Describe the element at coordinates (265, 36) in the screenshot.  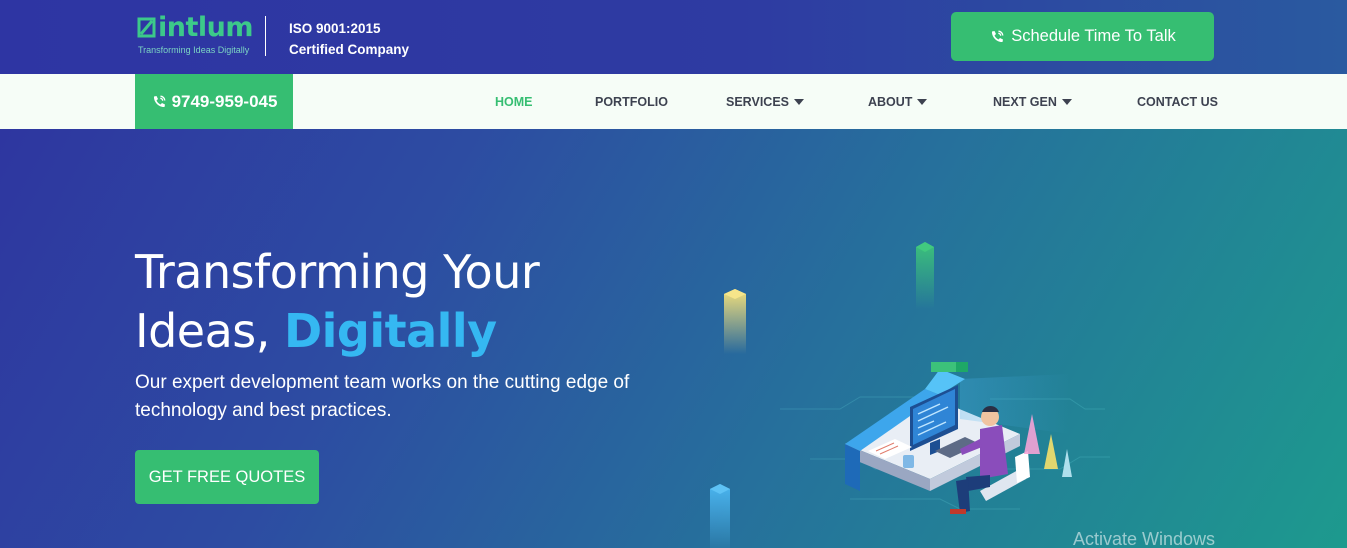
I see `header-divider` at that location.